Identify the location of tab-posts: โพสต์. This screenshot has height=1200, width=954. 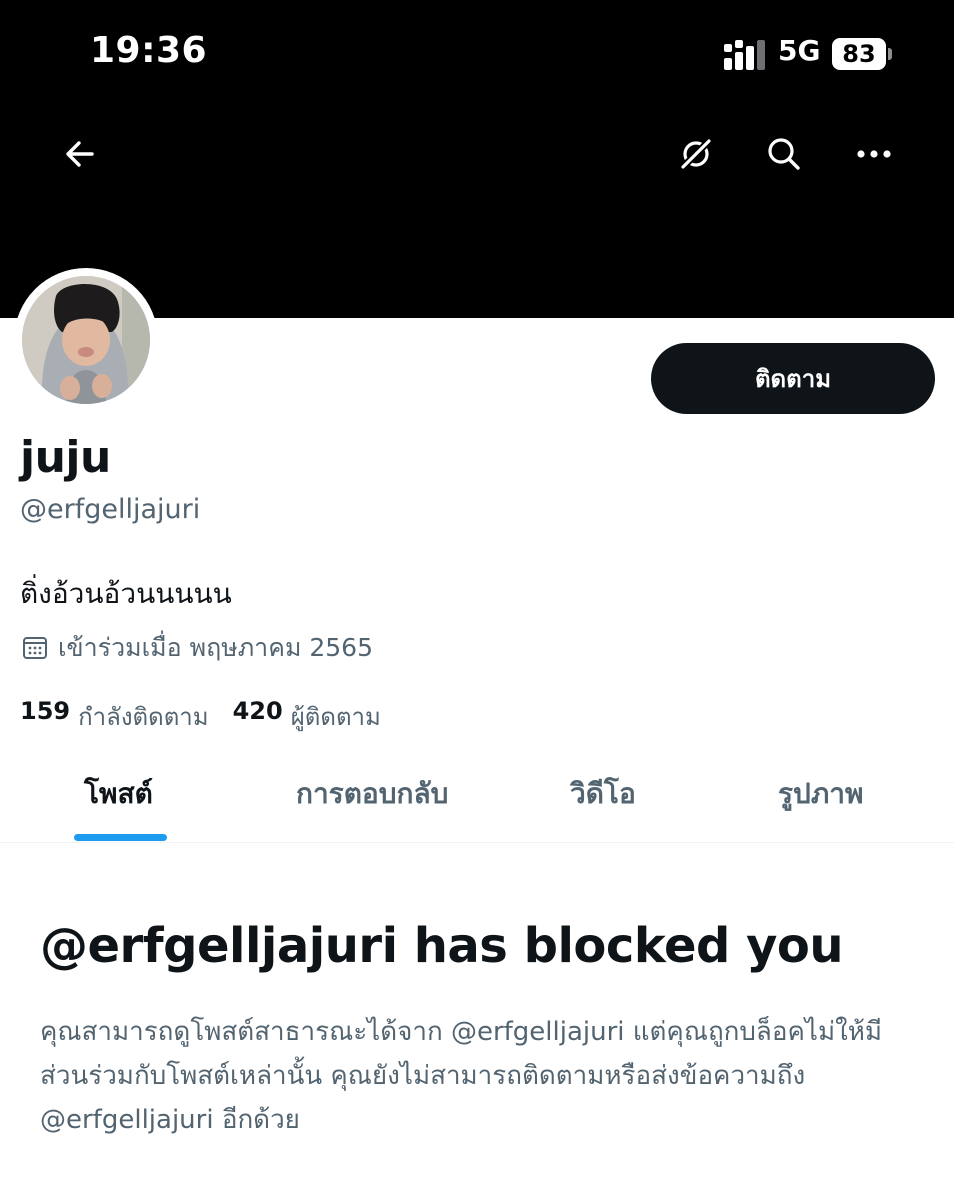
(118, 794).